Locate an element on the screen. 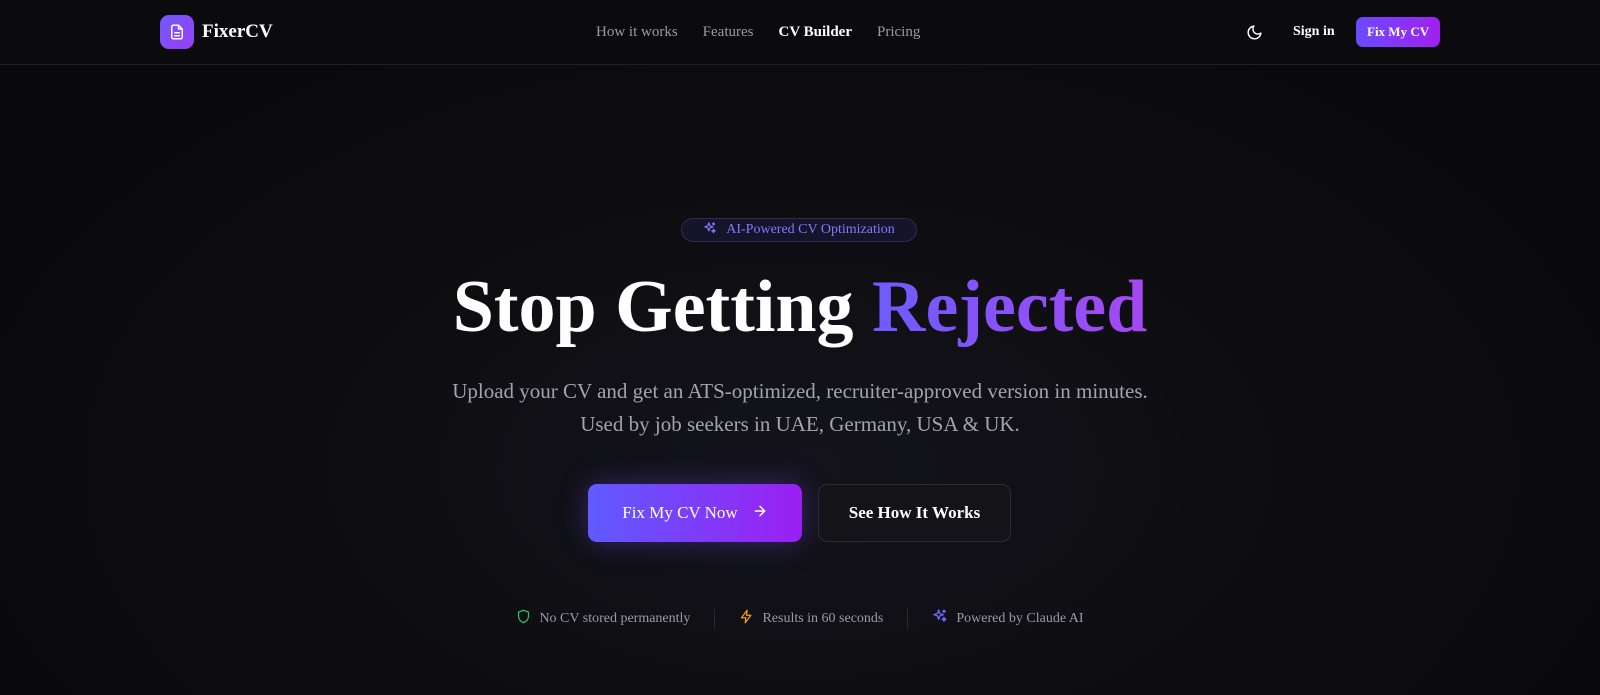 The image size is (1600, 695). document-icon is located at coordinates (177, 32).